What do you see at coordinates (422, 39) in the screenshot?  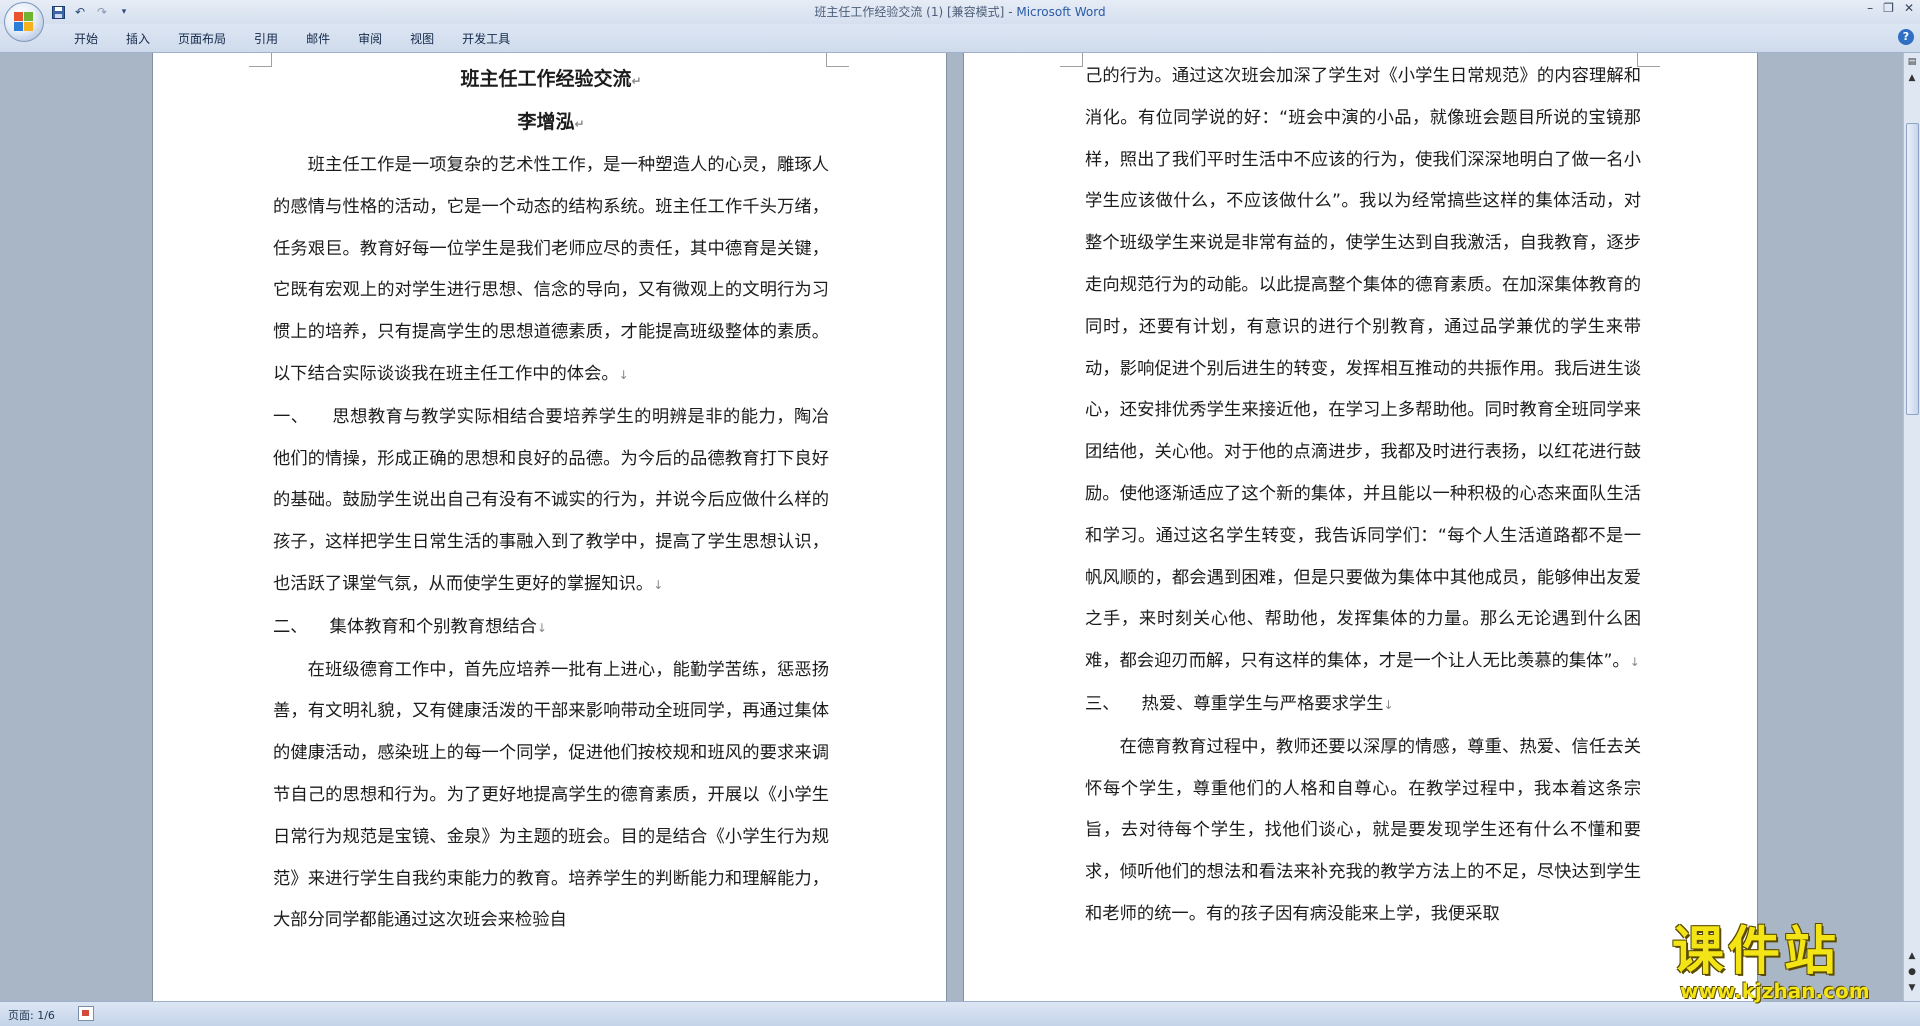 I see `tab-view: 视图` at bounding box center [422, 39].